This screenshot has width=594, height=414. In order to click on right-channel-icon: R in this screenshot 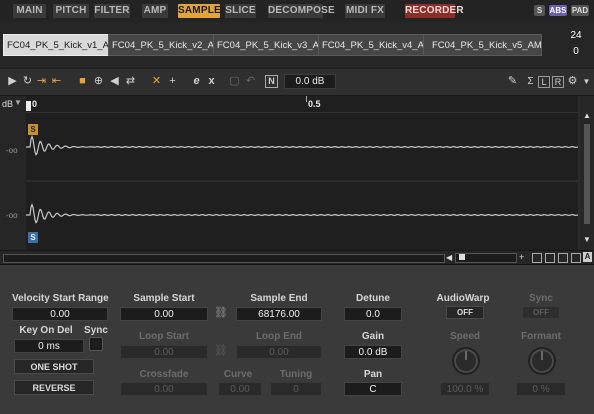, I will do `click(558, 82)`.